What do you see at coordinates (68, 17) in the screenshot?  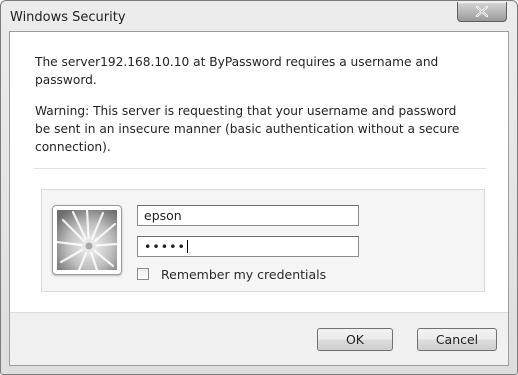 I see `dialog-title: Windows Security` at bounding box center [68, 17].